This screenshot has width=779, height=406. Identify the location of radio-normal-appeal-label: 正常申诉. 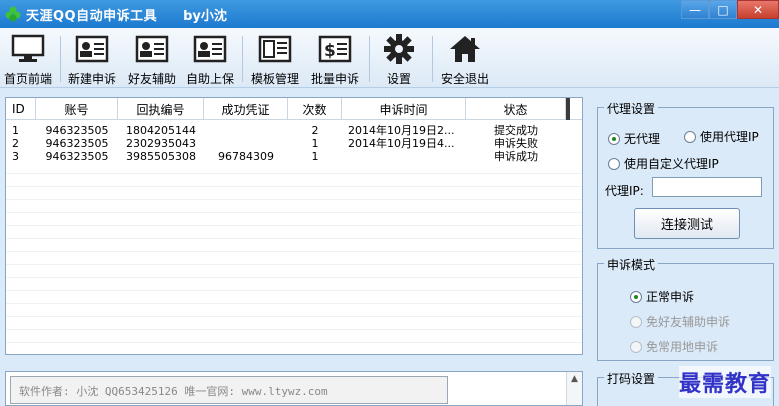
(670, 297).